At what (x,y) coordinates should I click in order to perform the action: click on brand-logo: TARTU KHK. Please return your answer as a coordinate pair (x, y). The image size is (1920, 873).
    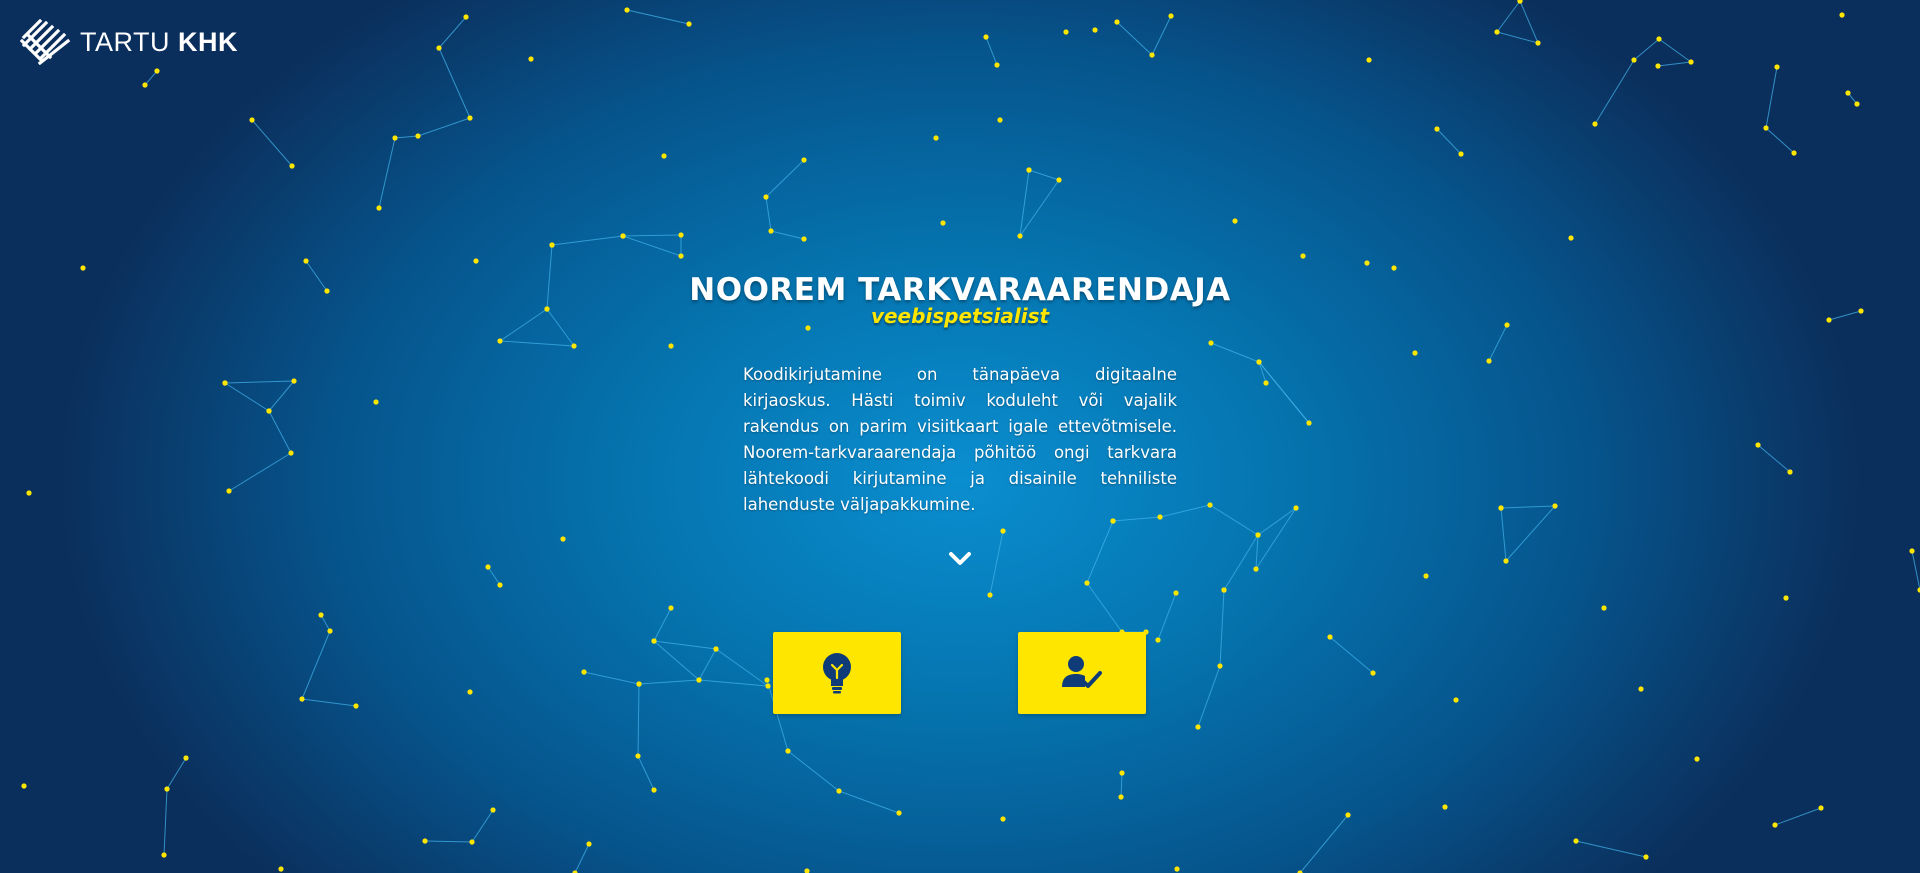
    Looking at the image, I should click on (129, 42).